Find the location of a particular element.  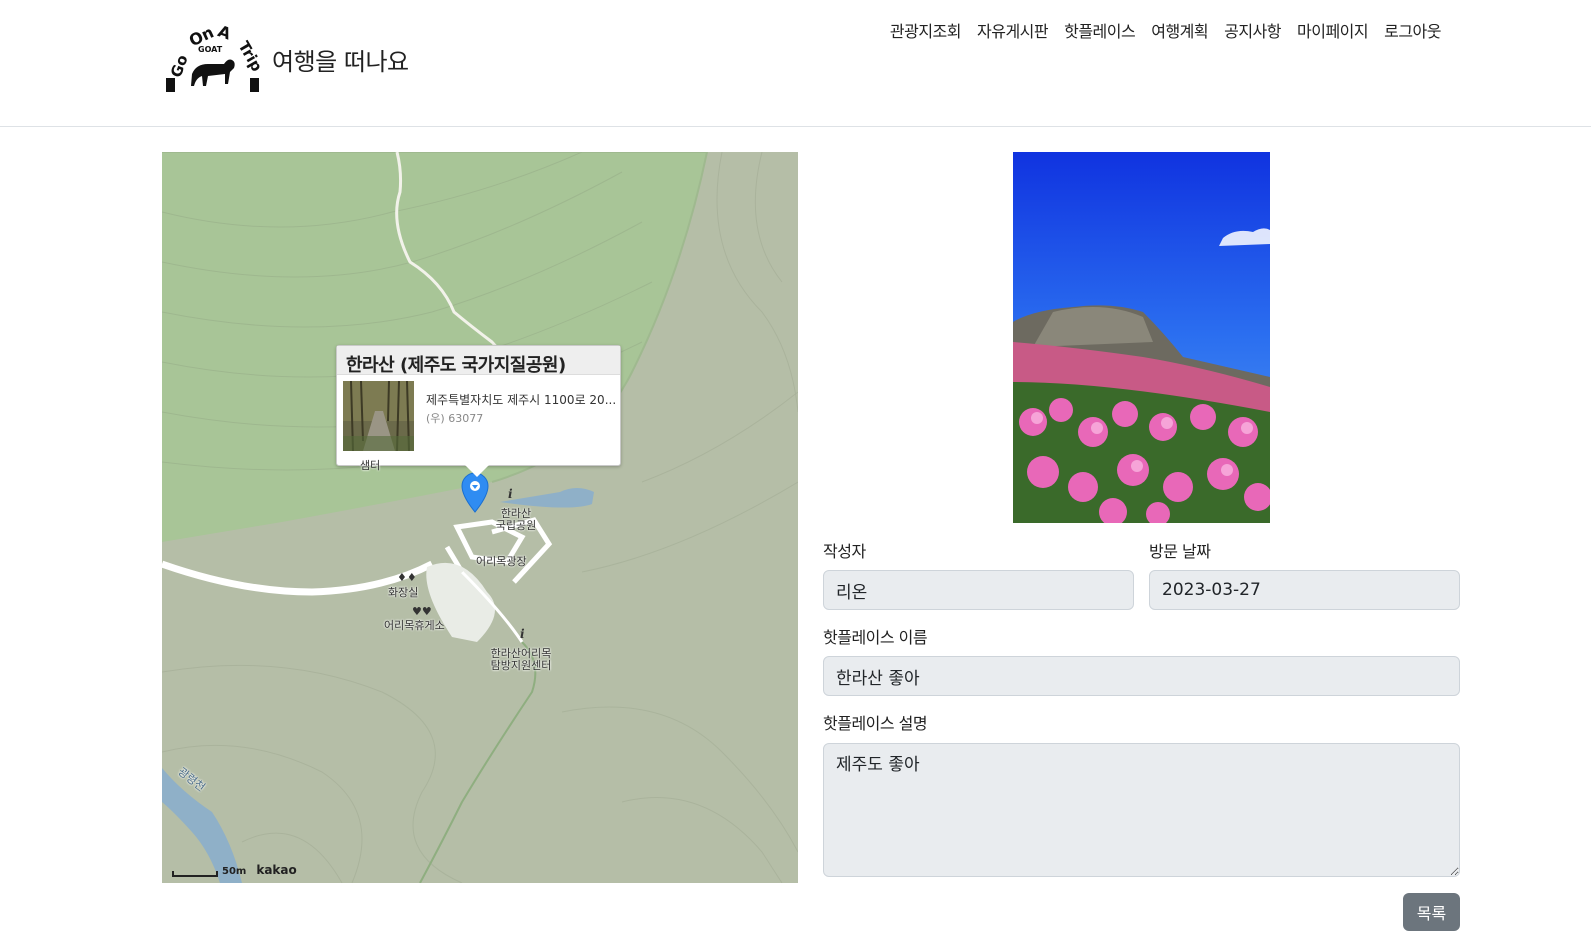

goat-logo: Go On A Trip GOAT is located at coordinates (214, 57).